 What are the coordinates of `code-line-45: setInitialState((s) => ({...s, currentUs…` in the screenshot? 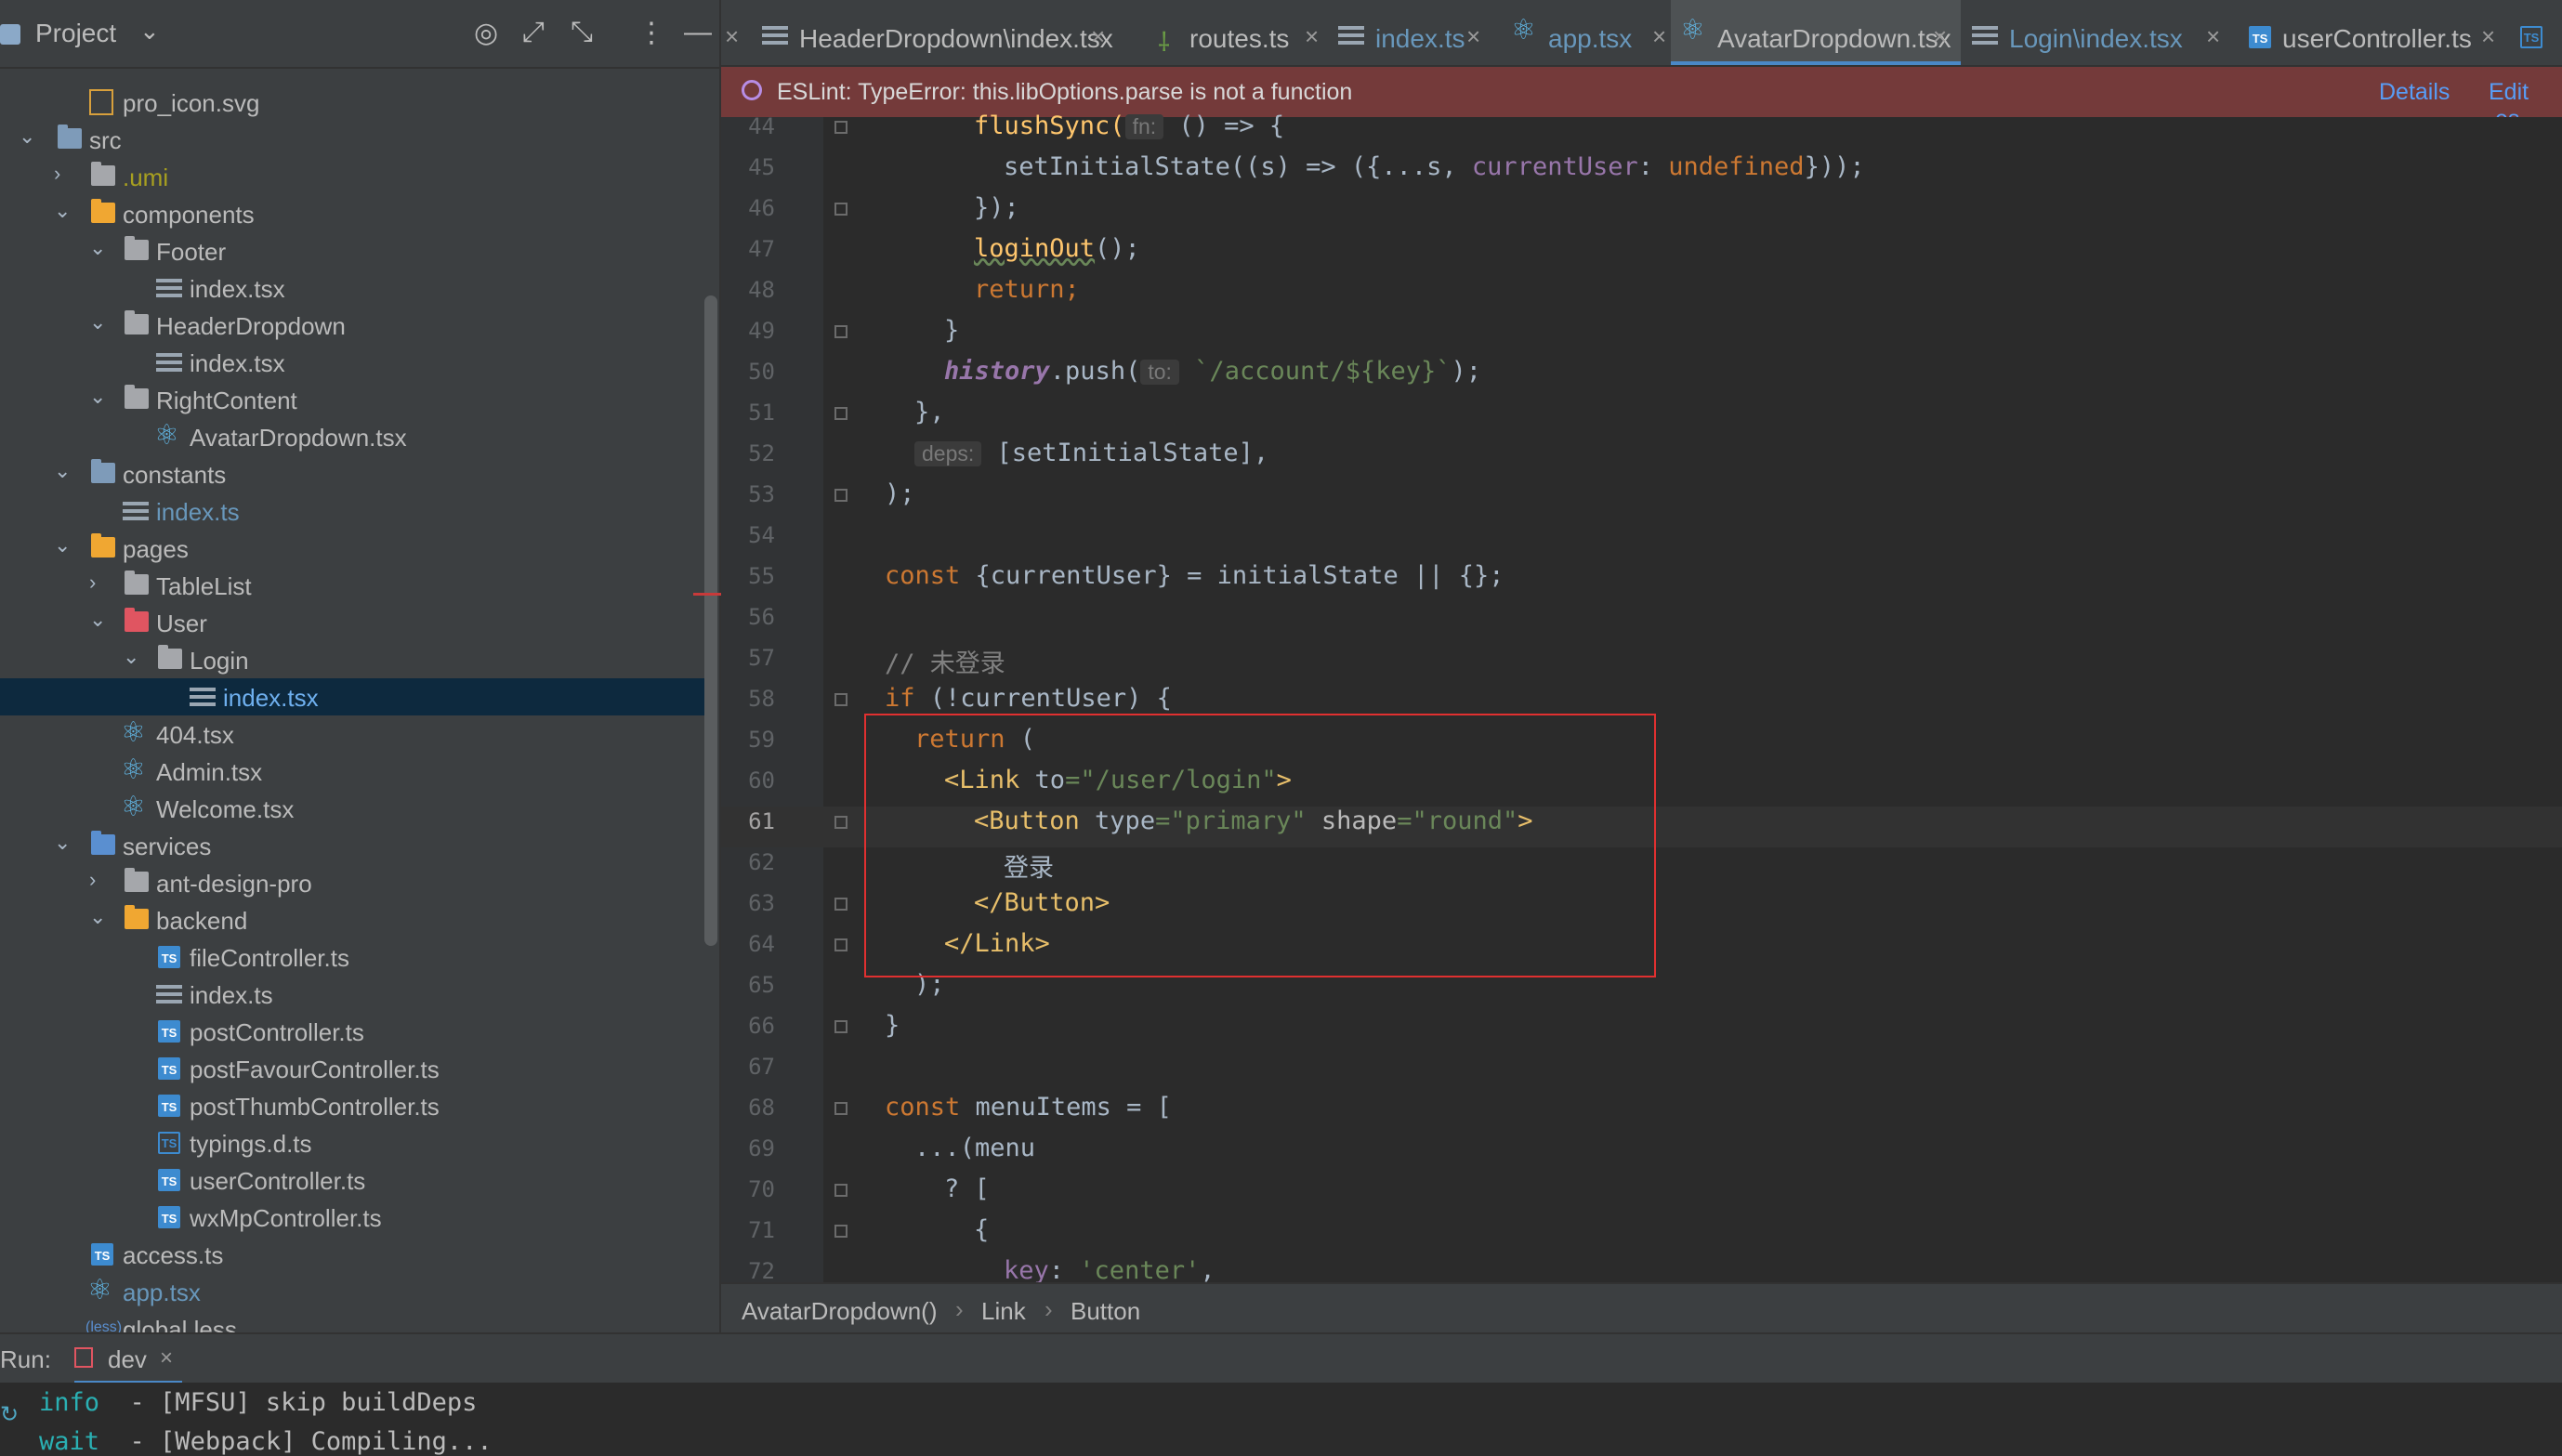 It's located at (1434, 166).